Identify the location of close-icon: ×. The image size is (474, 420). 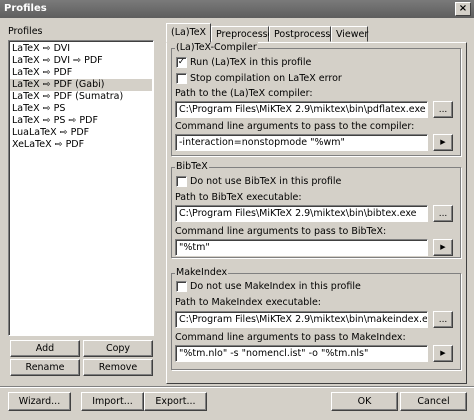
(463, 8).